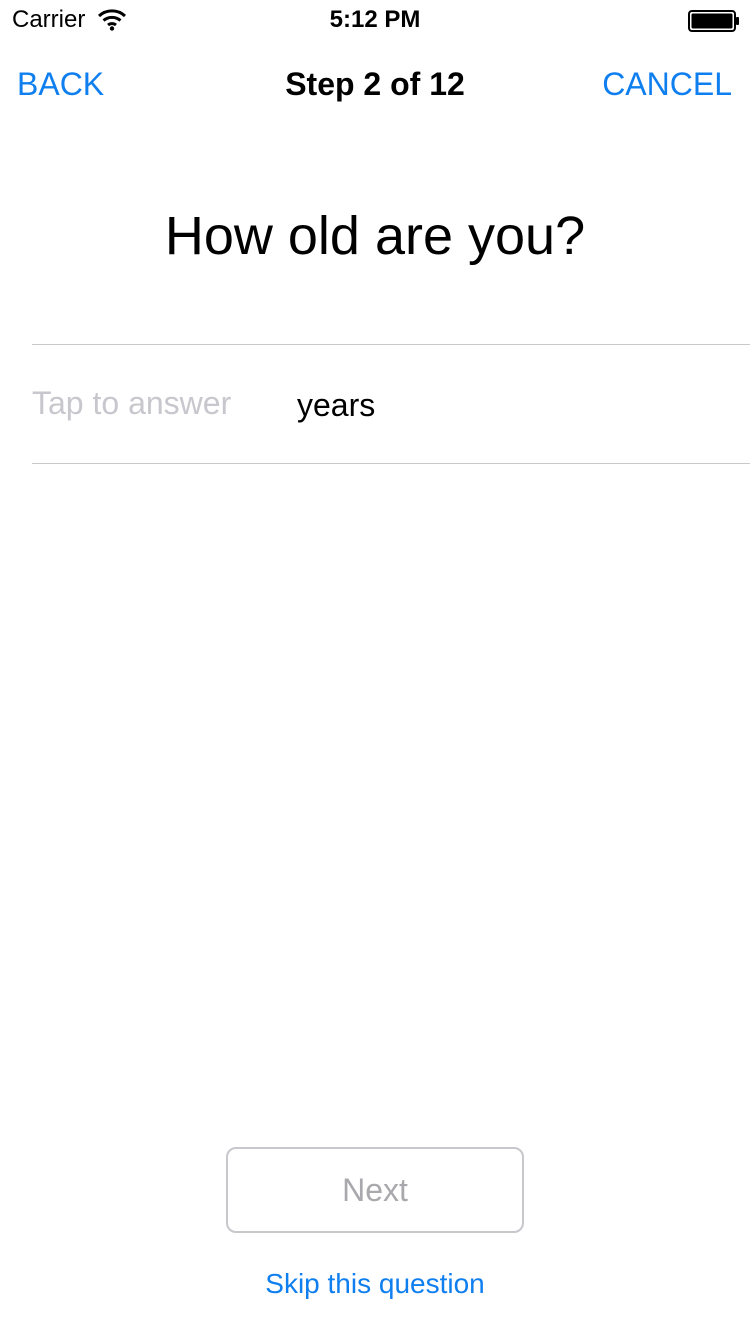 The height and width of the screenshot is (1334, 750). What do you see at coordinates (713, 21) in the screenshot?
I see `battery-icon` at bounding box center [713, 21].